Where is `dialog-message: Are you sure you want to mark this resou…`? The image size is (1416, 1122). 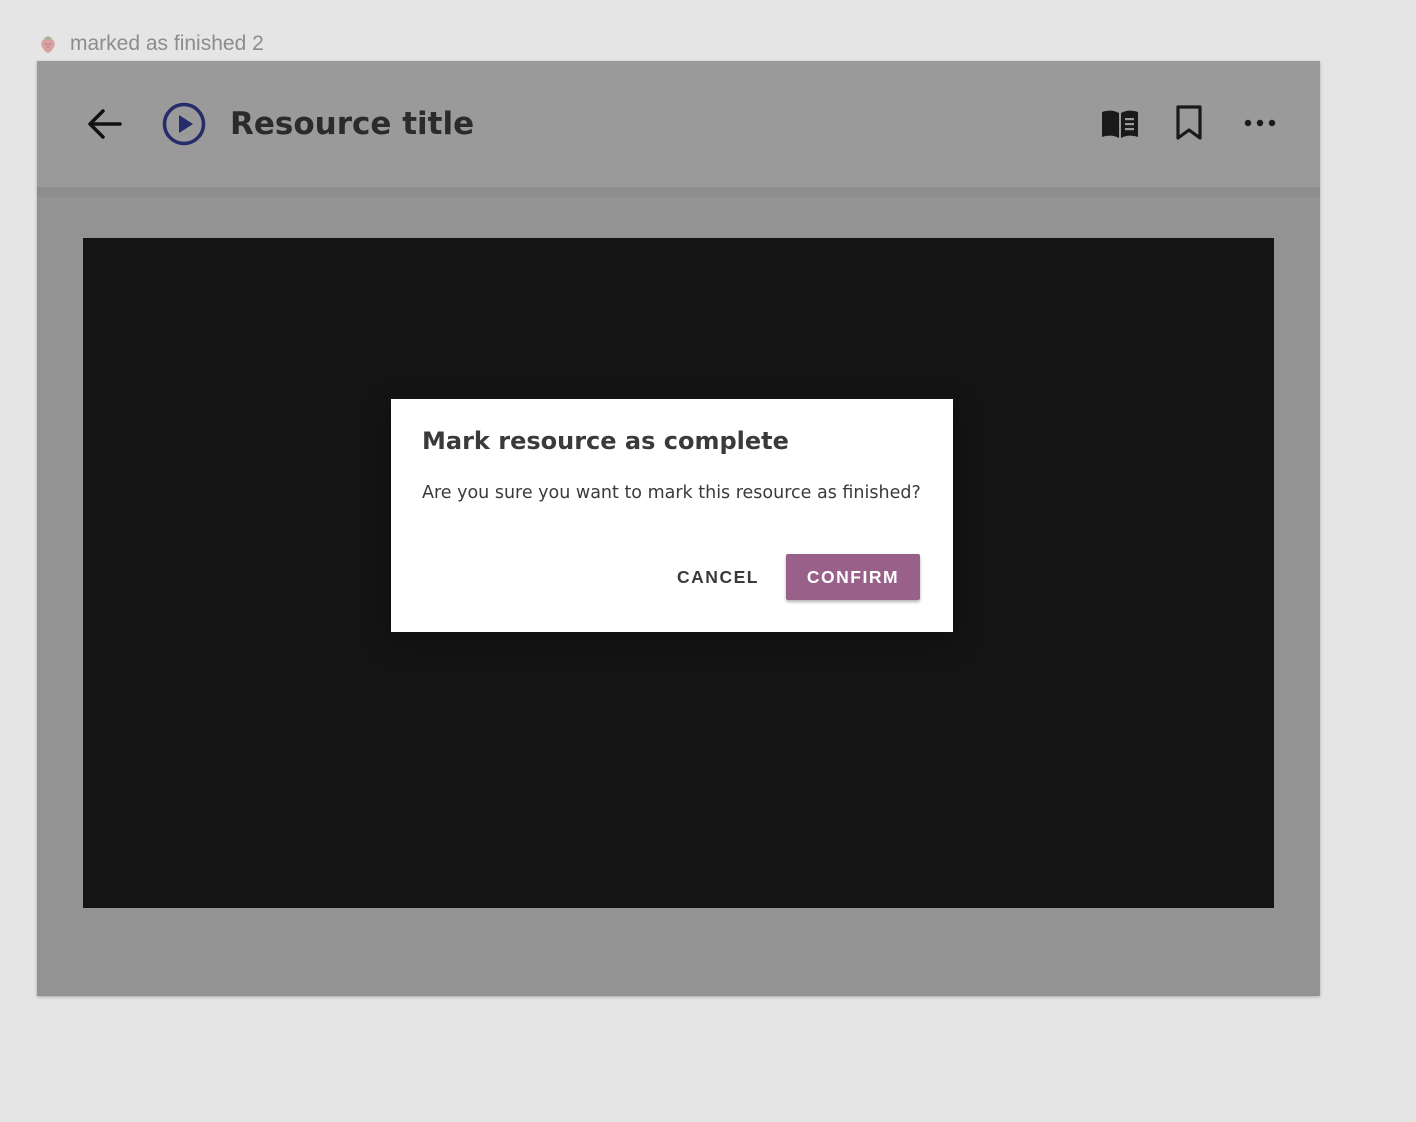
dialog-message: Are you sure you want to mark this resou… is located at coordinates (671, 493).